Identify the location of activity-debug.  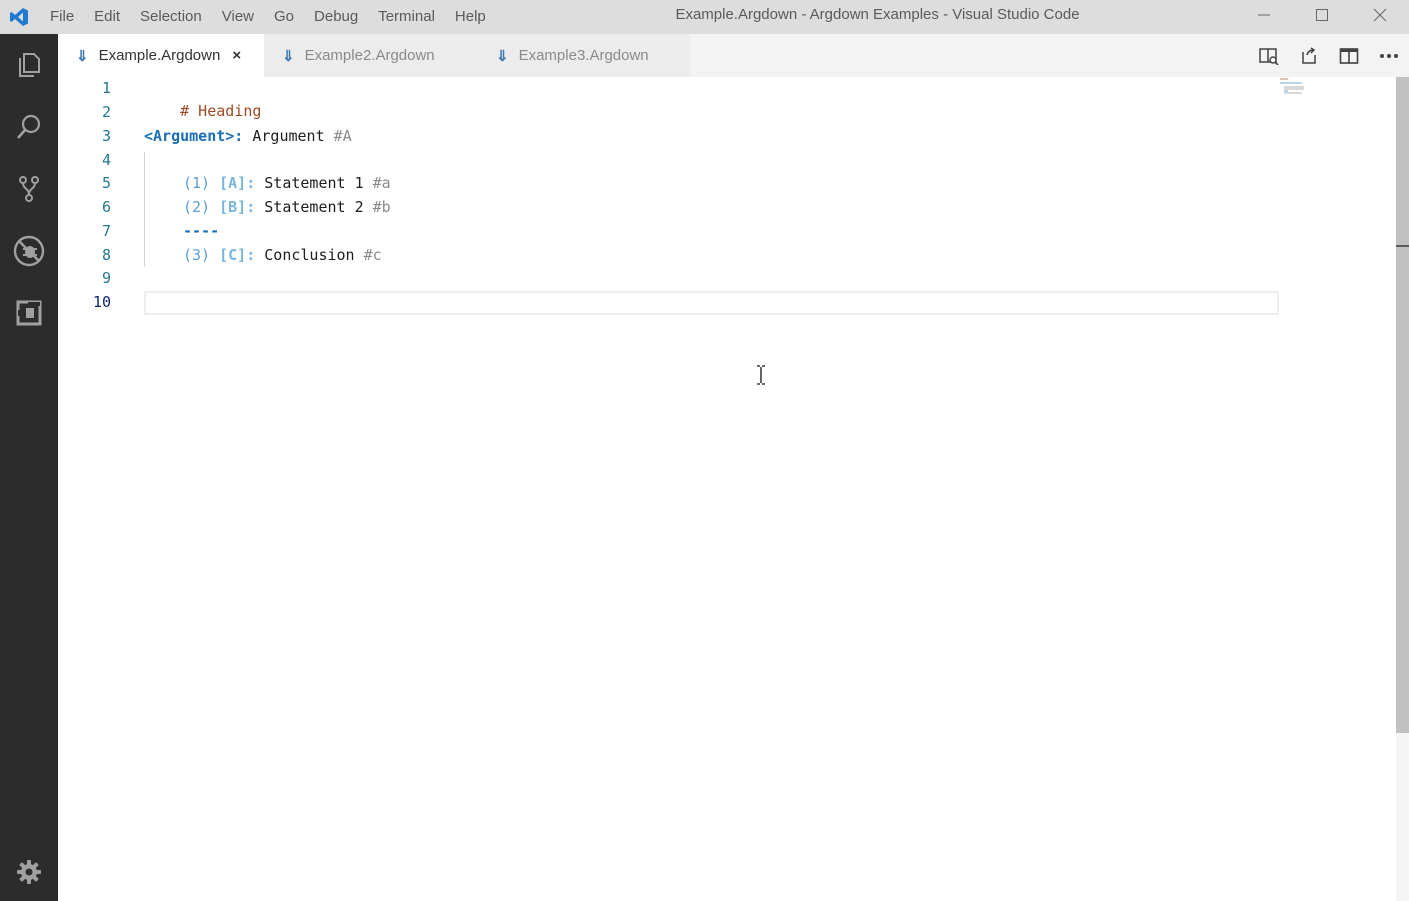
(29, 251).